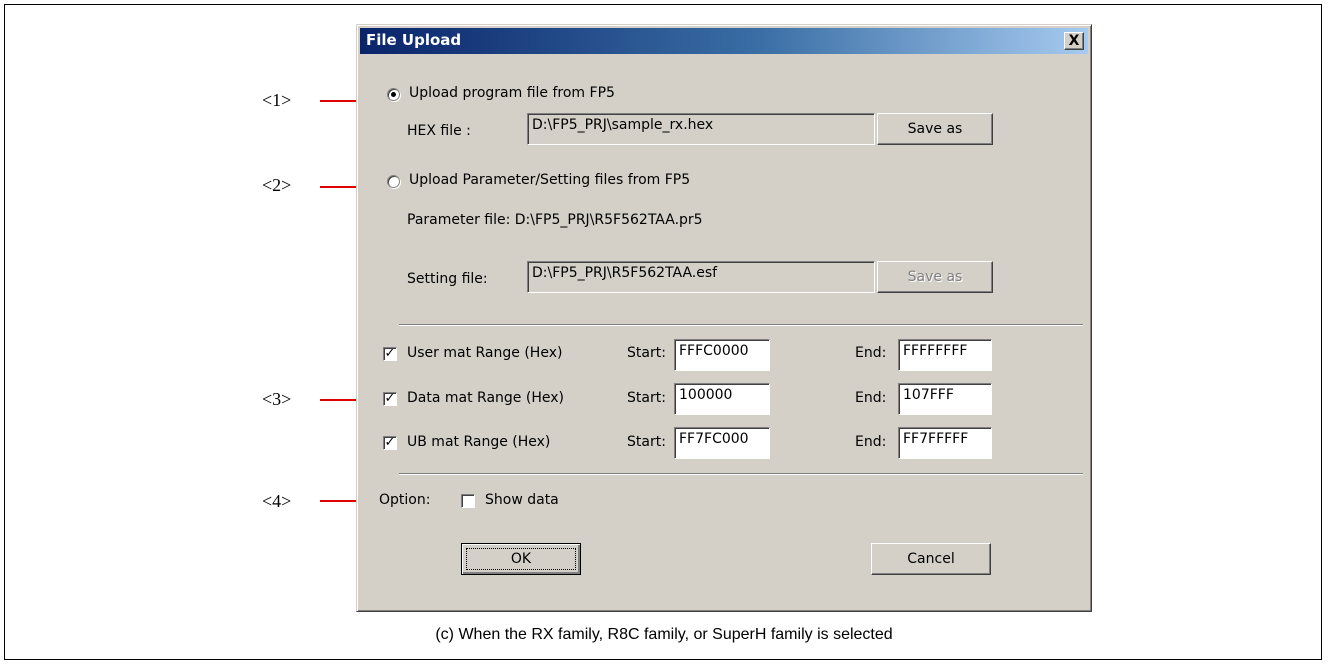 The width and height of the screenshot is (1328, 664). What do you see at coordinates (485, 398) in the screenshot?
I see `data-mat-label: Data mat Range (Hex)` at bounding box center [485, 398].